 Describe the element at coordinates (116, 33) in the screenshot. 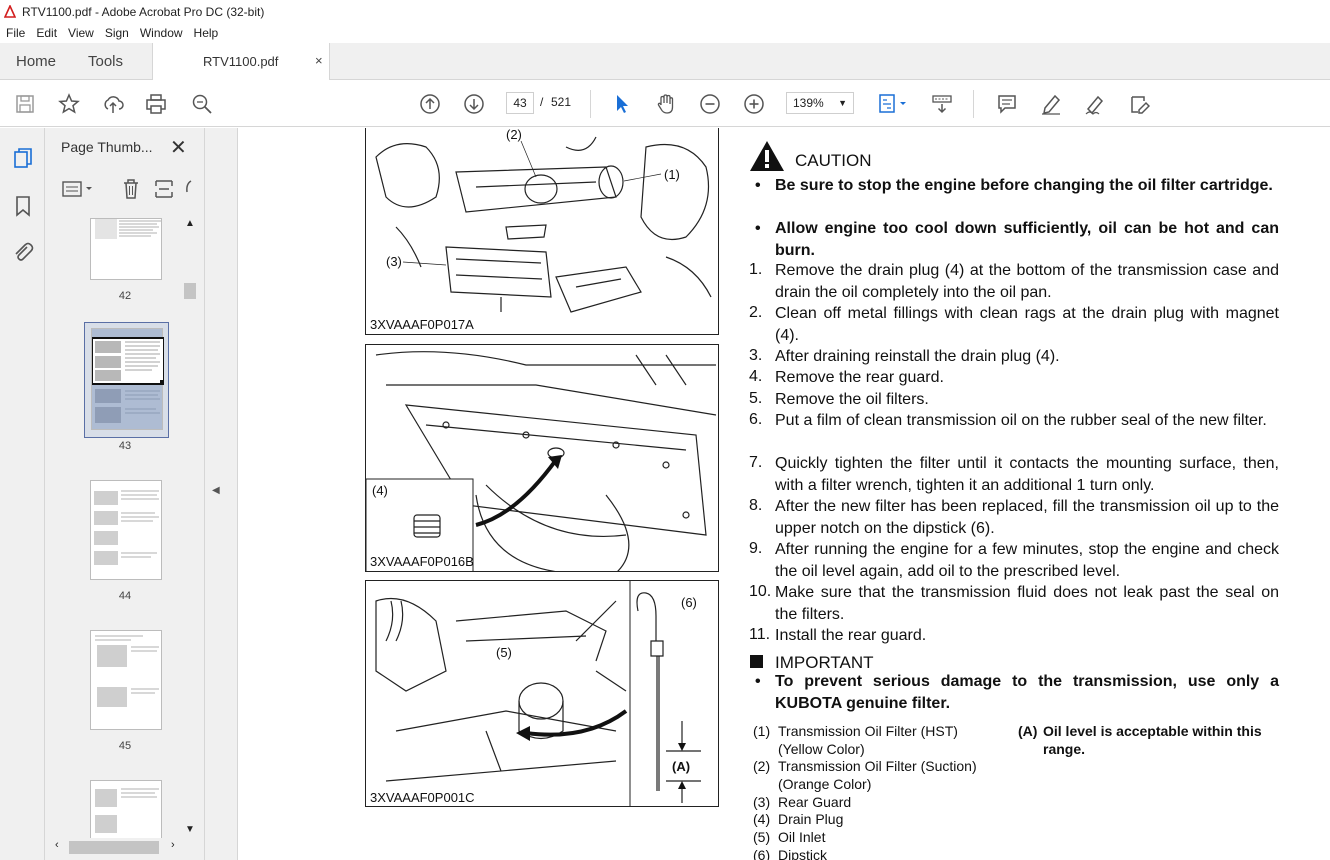

I see `menu-sign: Sign` at that location.